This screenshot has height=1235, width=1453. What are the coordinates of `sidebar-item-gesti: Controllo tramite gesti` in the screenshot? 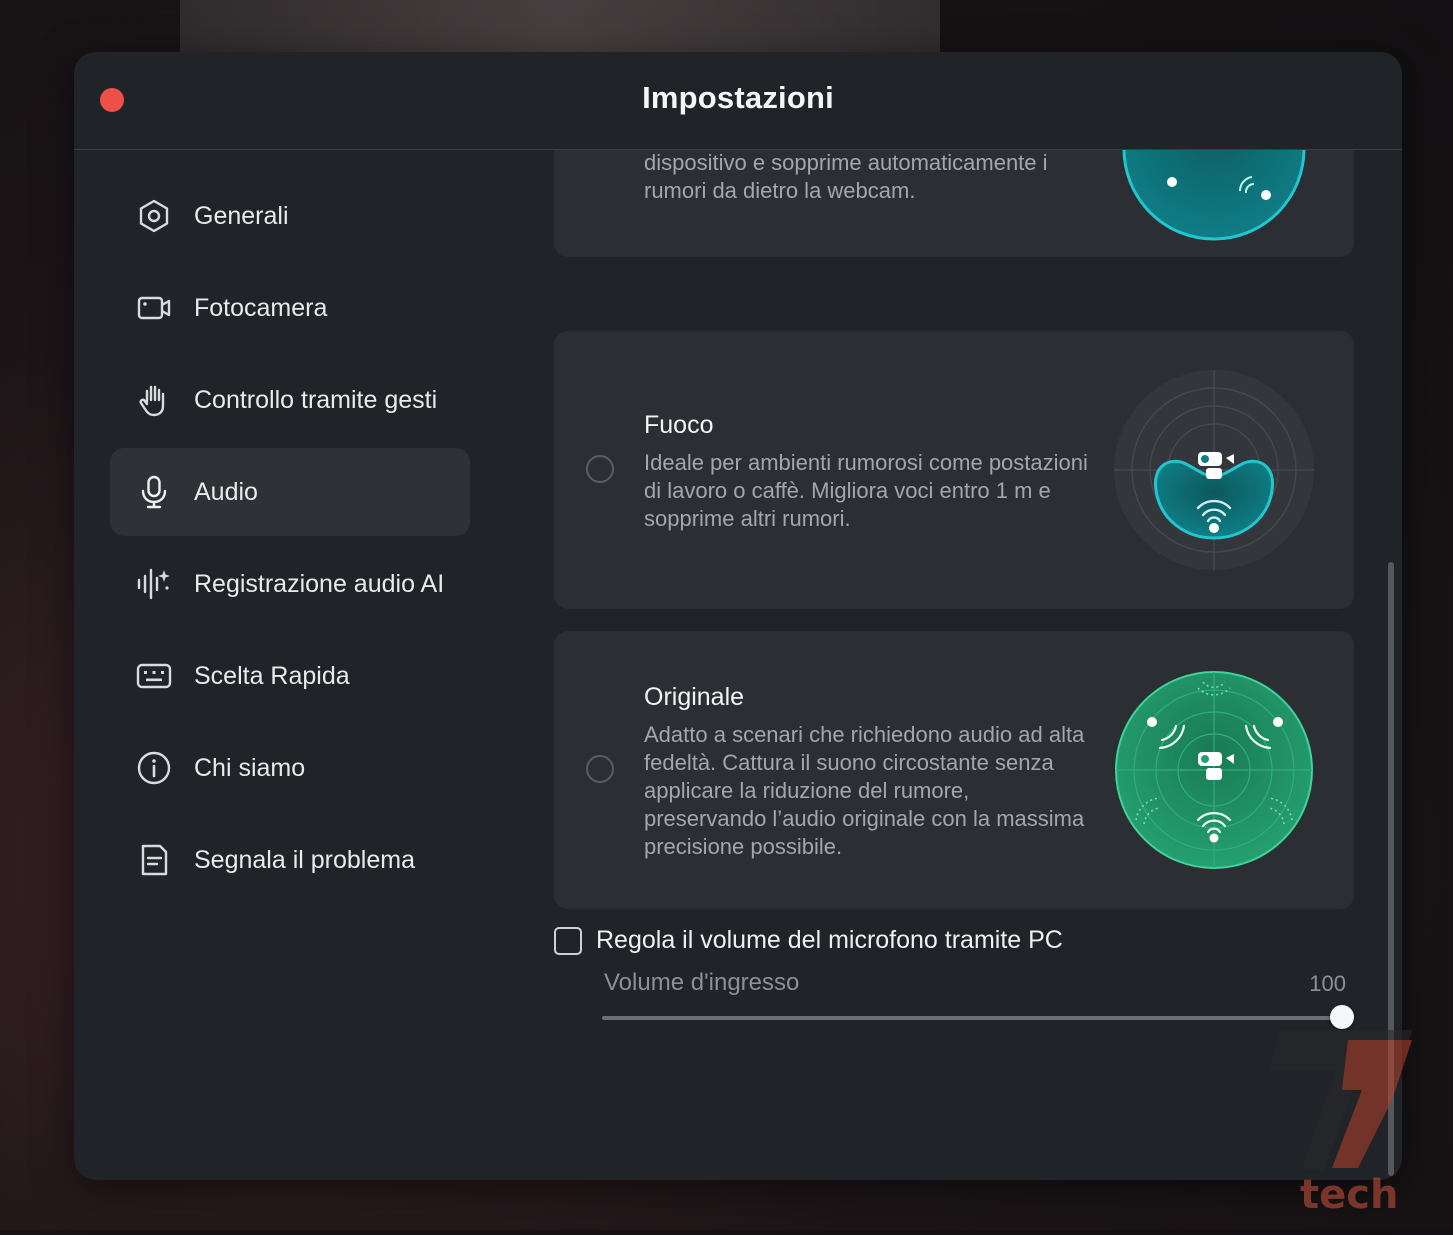 It's located at (290, 400).